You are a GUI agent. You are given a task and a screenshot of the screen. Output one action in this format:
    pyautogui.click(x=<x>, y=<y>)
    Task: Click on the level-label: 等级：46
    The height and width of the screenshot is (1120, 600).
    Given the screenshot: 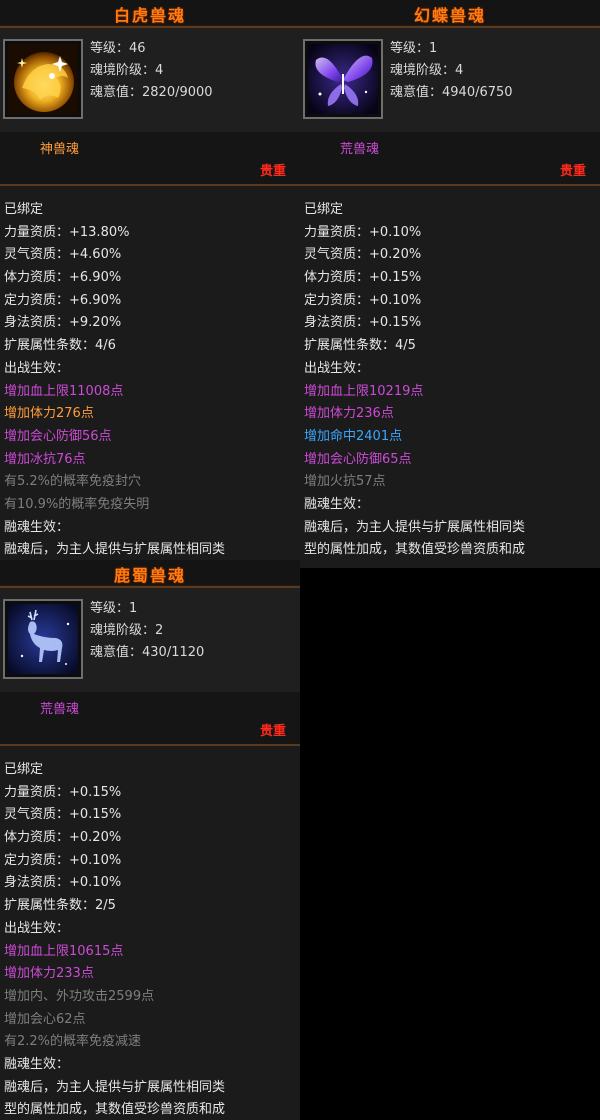 What is the action you would take?
    pyautogui.click(x=118, y=48)
    